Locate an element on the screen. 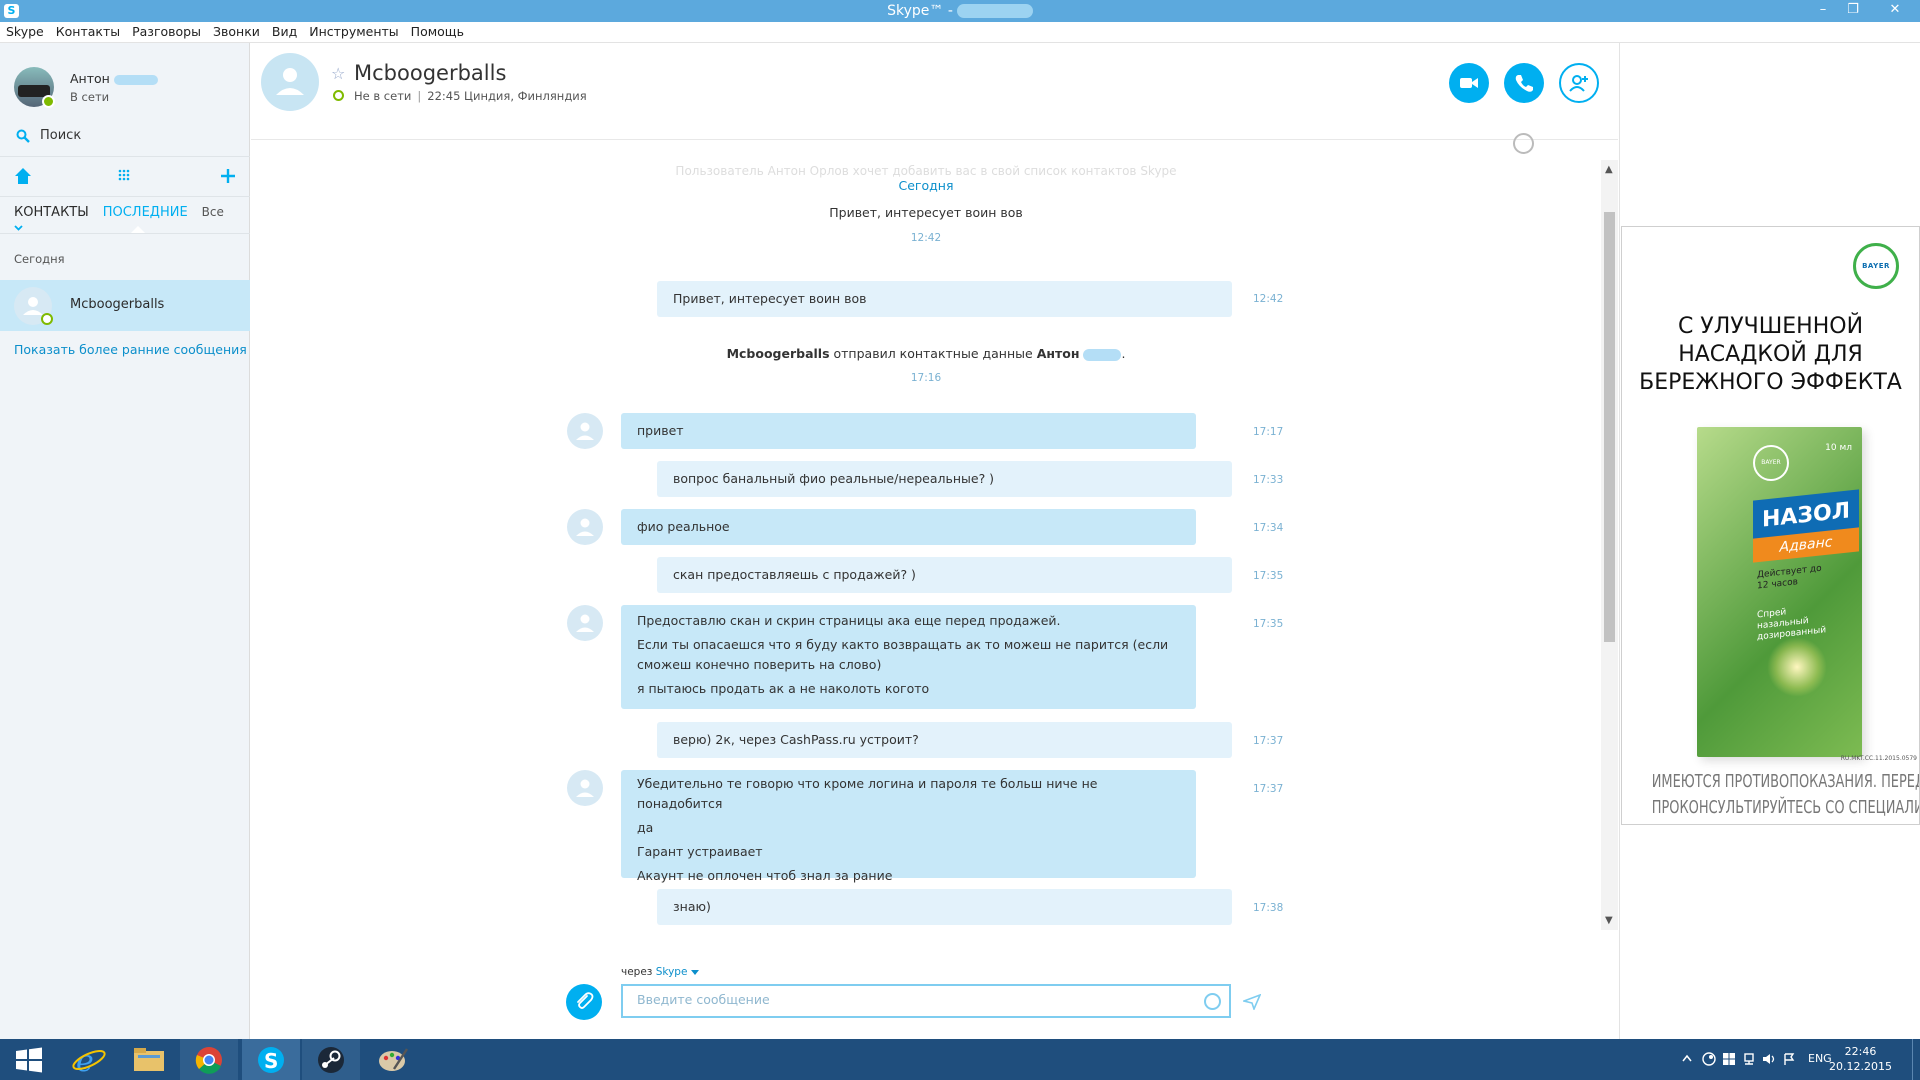 This screenshot has height=1080, width=1920. add-participant-button is located at coordinates (1579, 83).